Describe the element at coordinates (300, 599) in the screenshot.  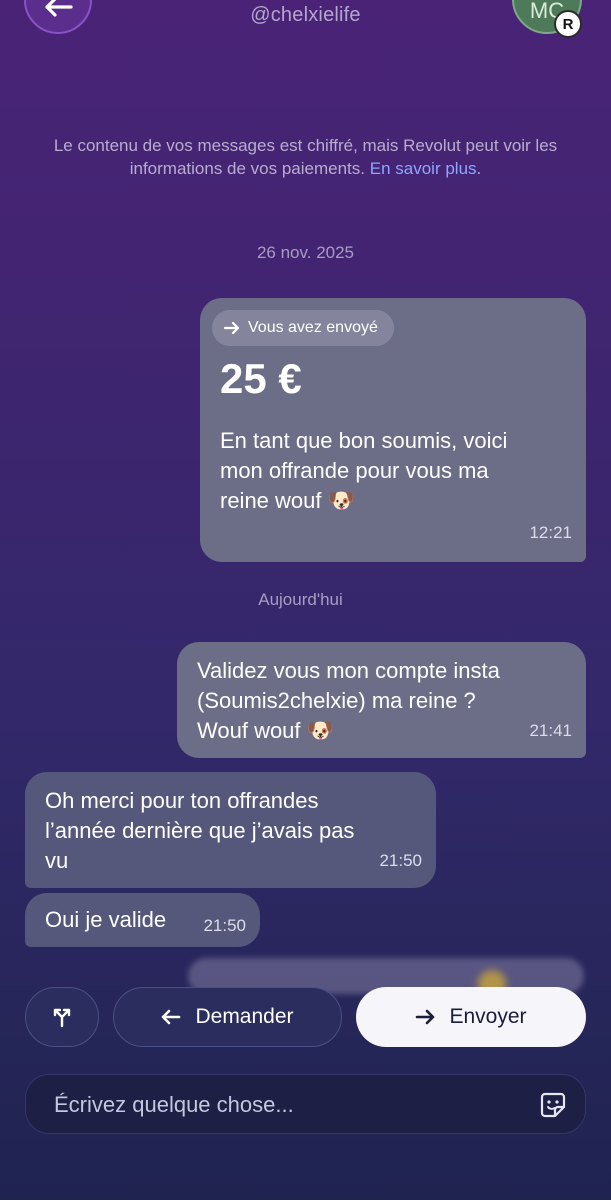
I see `date-separator: Aujourd'hui` at that location.